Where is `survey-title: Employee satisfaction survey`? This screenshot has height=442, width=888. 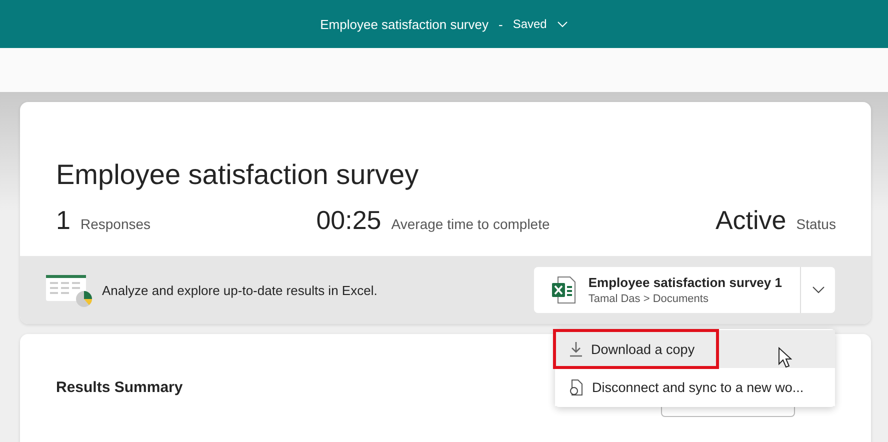
survey-title: Employee satisfaction survey is located at coordinates (404, 24).